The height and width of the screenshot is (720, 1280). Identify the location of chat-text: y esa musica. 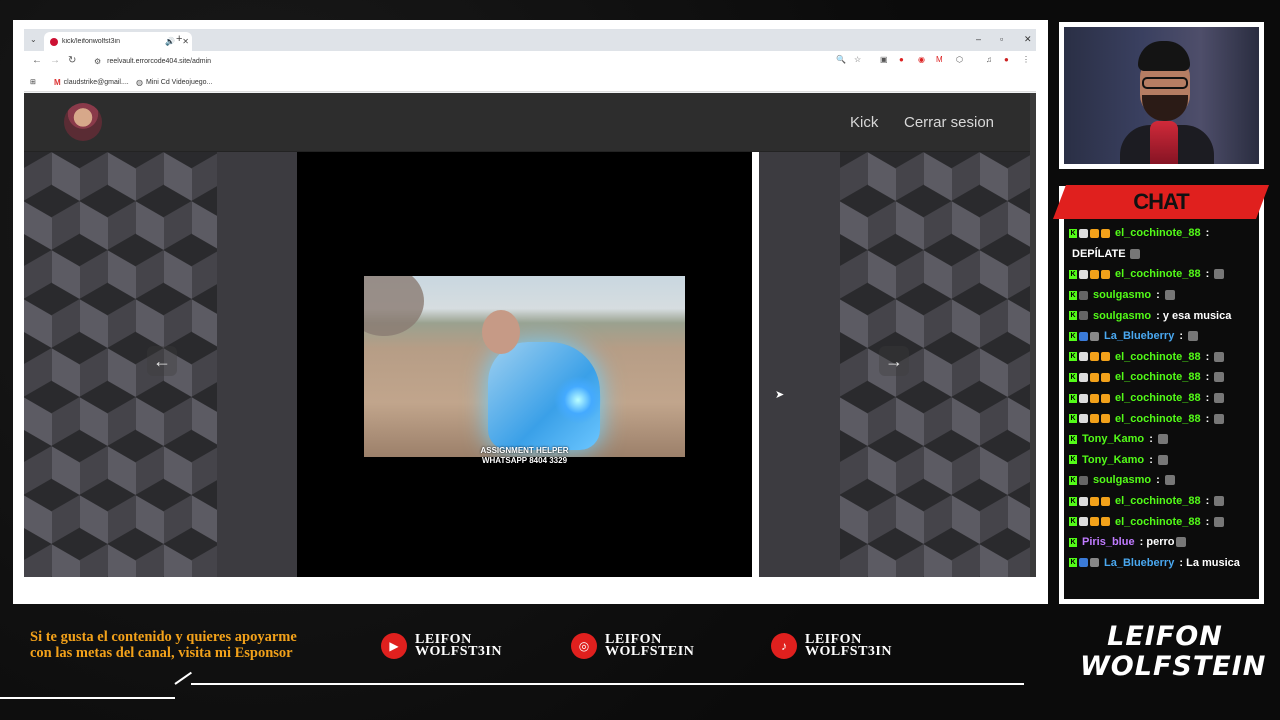
(1197, 315).